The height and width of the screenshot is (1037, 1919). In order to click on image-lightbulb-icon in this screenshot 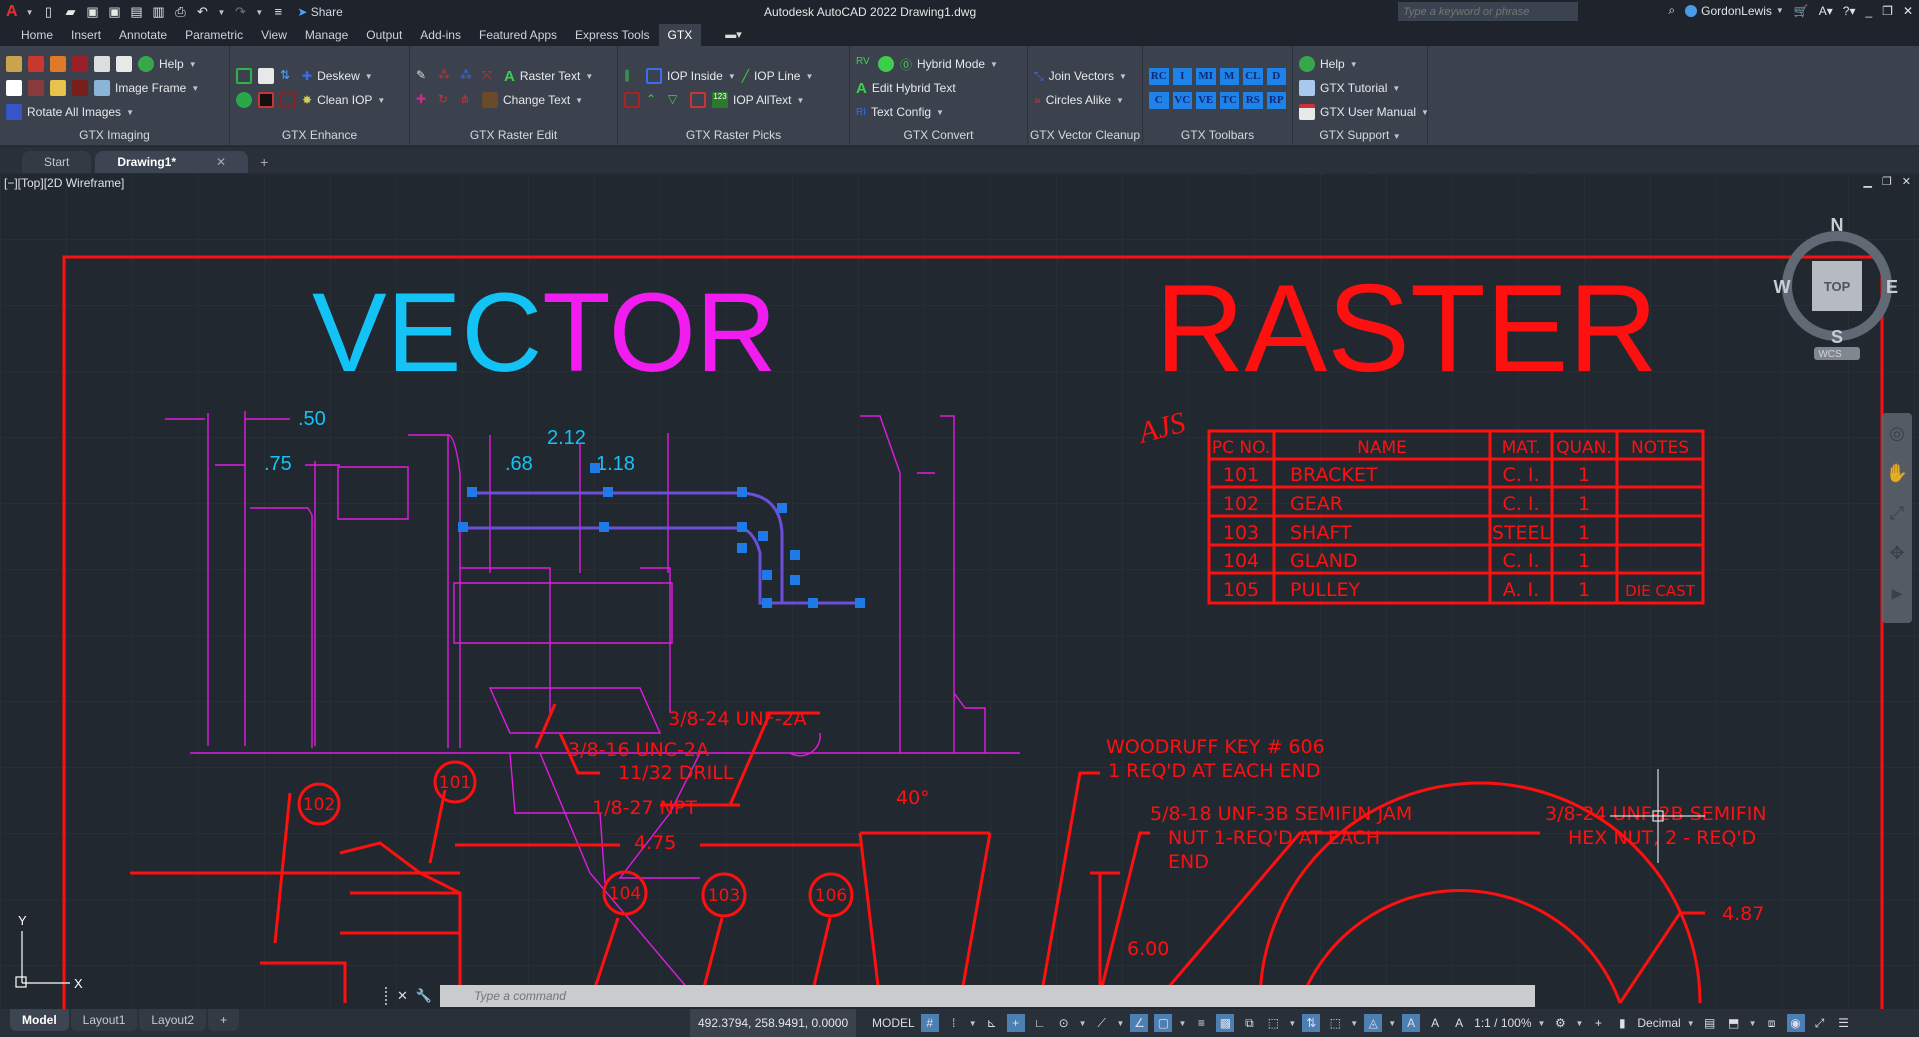, I will do `click(58, 88)`.